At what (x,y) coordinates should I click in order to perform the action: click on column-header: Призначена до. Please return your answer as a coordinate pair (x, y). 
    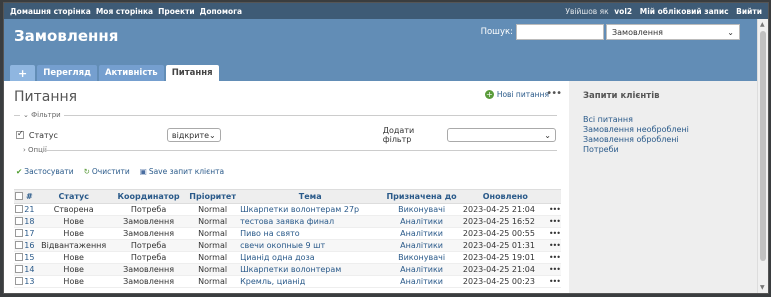
    Looking at the image, I should click on (421, 196).